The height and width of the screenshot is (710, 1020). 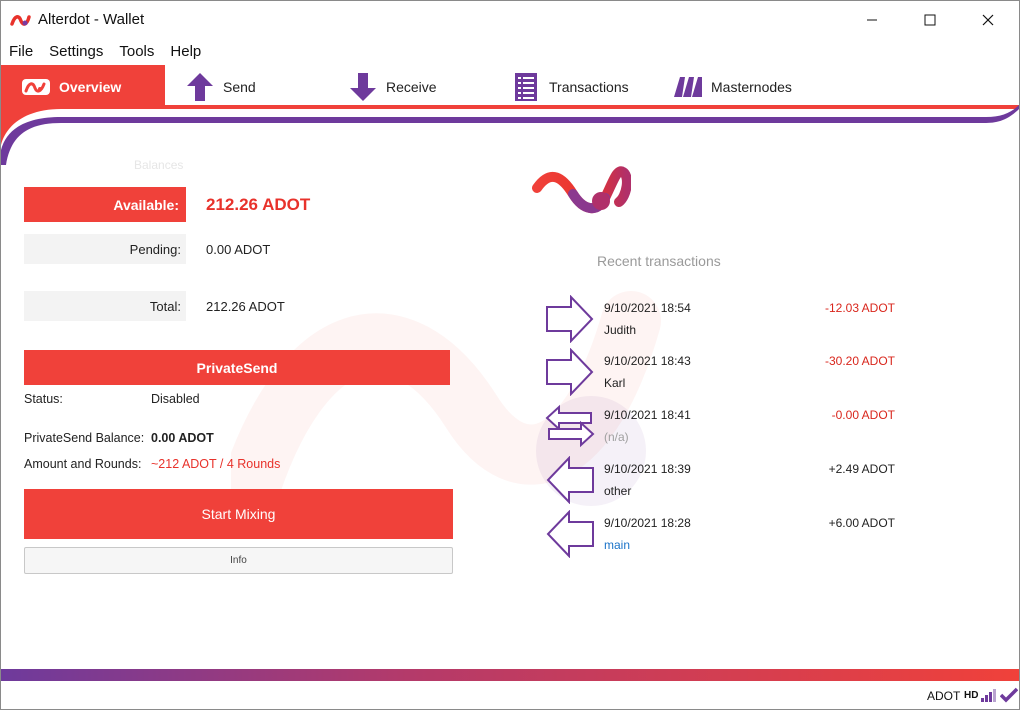 I want to click on menu-bar: File Settings Tools Help, so click(x=105, y=52).